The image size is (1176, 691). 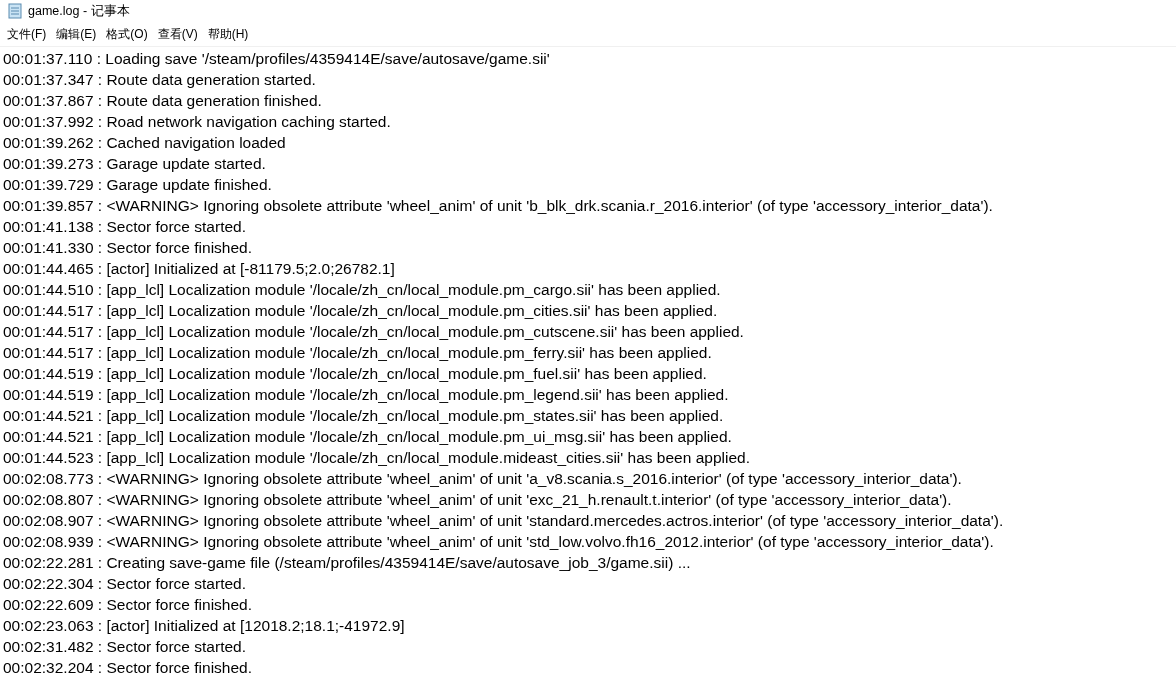 What do you see at coordinates (128, 605) in the screenshot?
I see `log-line: 00:02:22.609 : Sector force finished.` at bounding box center [128, 605].